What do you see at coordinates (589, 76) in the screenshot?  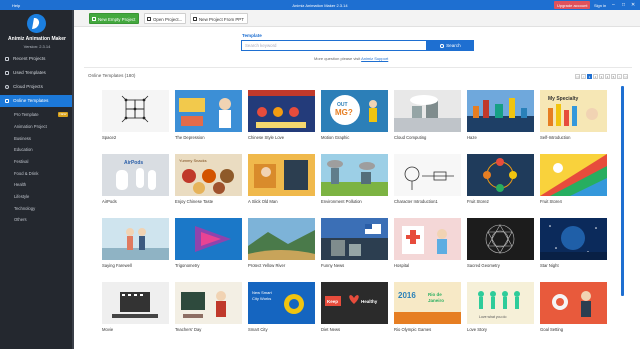 I see `pager-page-1: 1` at bounding box center [589, 76].